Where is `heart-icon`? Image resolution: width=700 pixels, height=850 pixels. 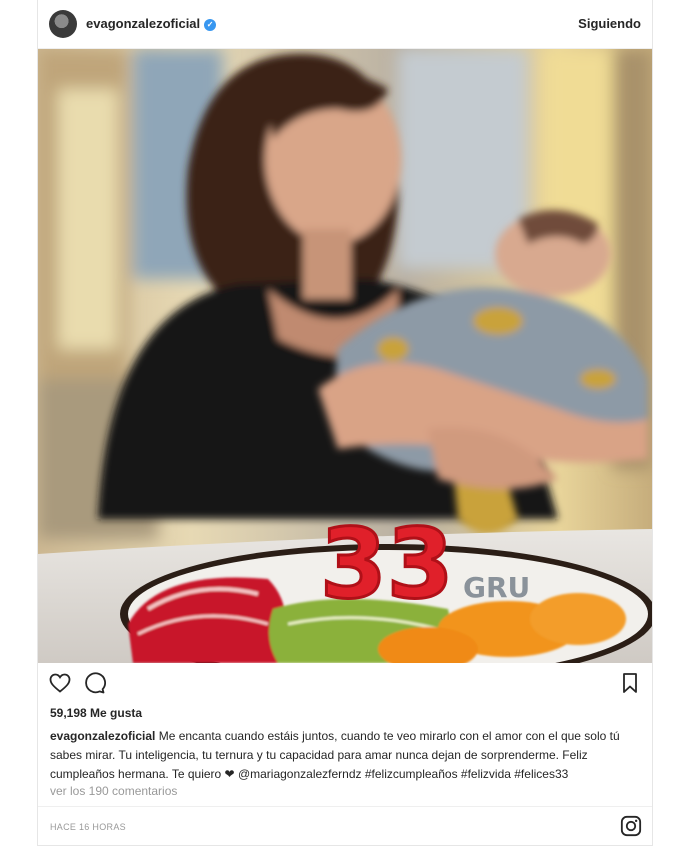
heart-icon is located at coordinates (60, 683).